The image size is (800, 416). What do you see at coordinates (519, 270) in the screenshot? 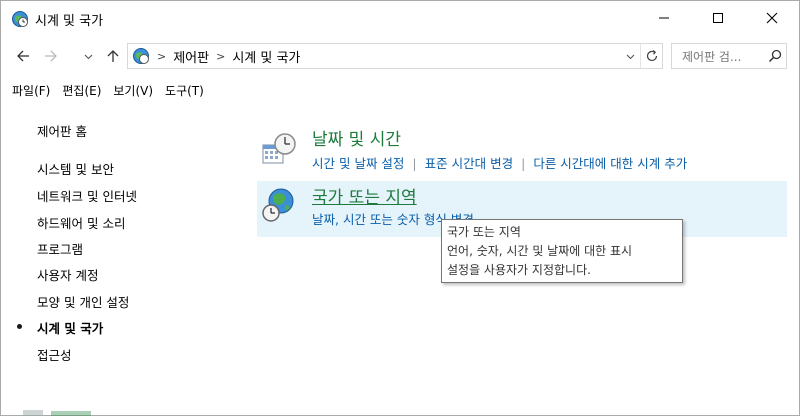
I see `tooltip-line: 설정을 사용자가 지정합니다.` at bounding box center [519, 270].